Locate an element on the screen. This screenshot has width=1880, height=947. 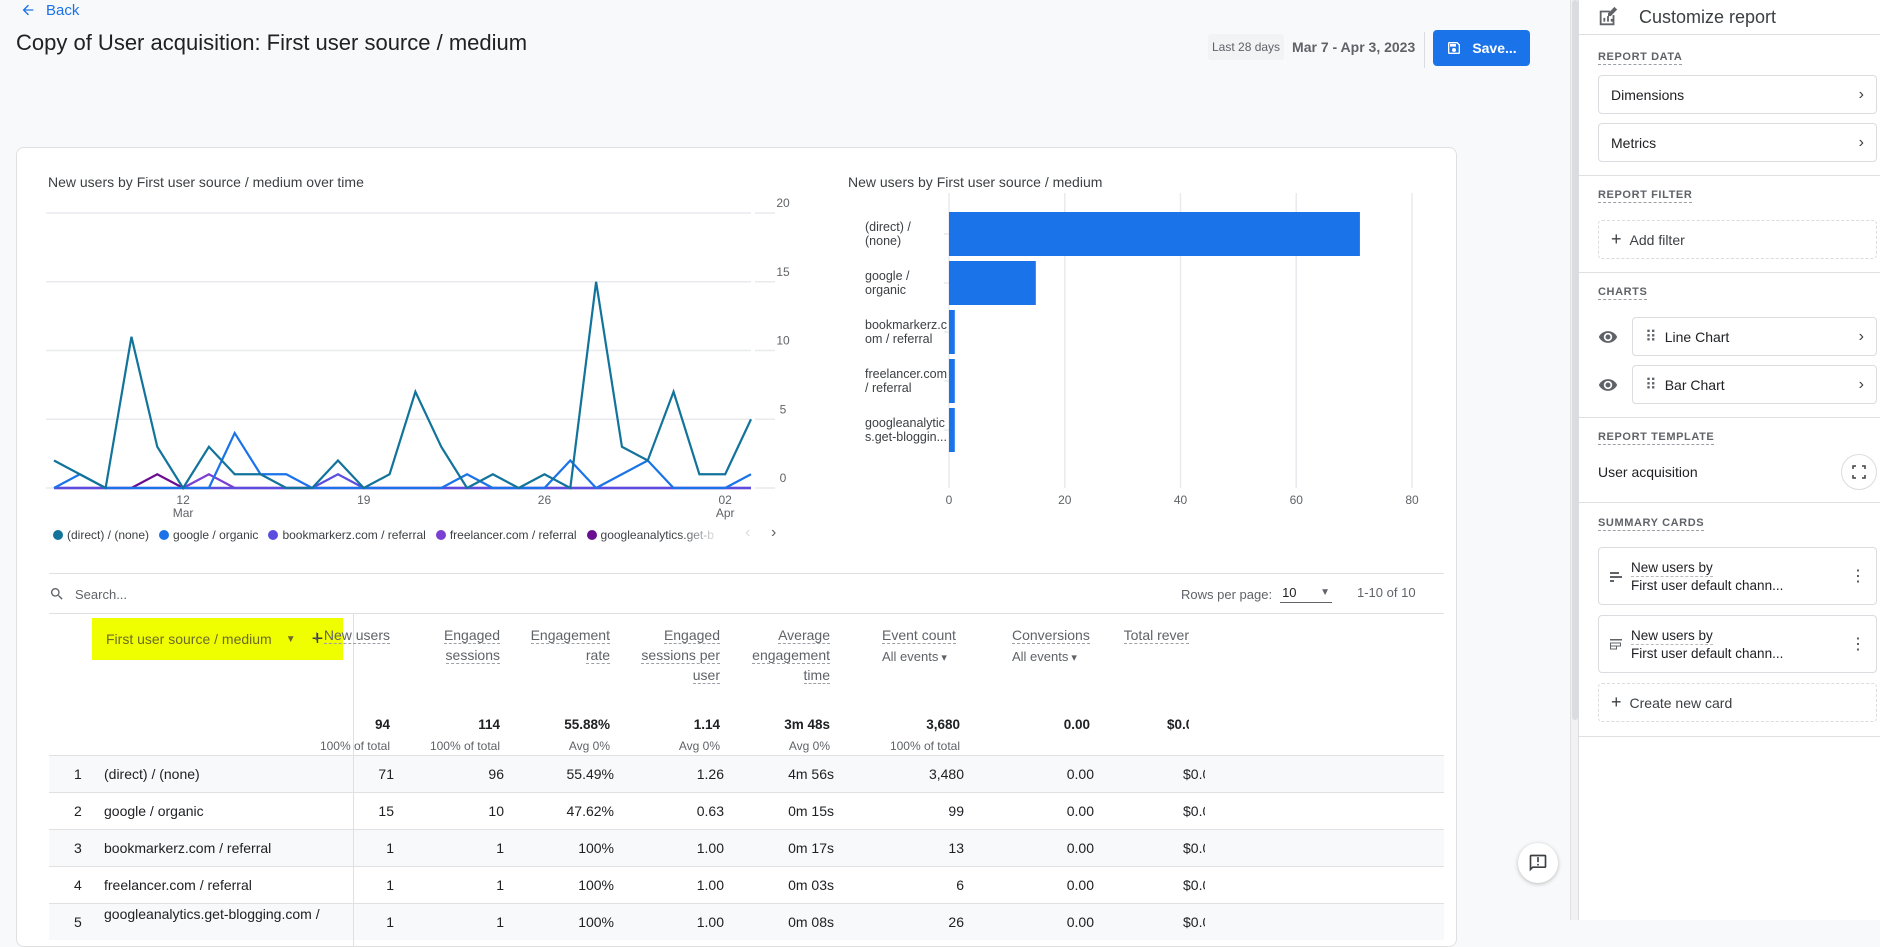
add-filter-button: + Add filter is located at coordinates (1737, 239).